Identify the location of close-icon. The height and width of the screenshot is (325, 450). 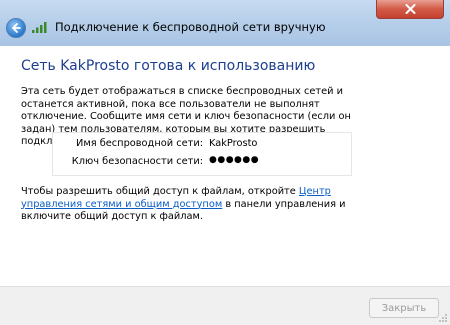
(410, 9).